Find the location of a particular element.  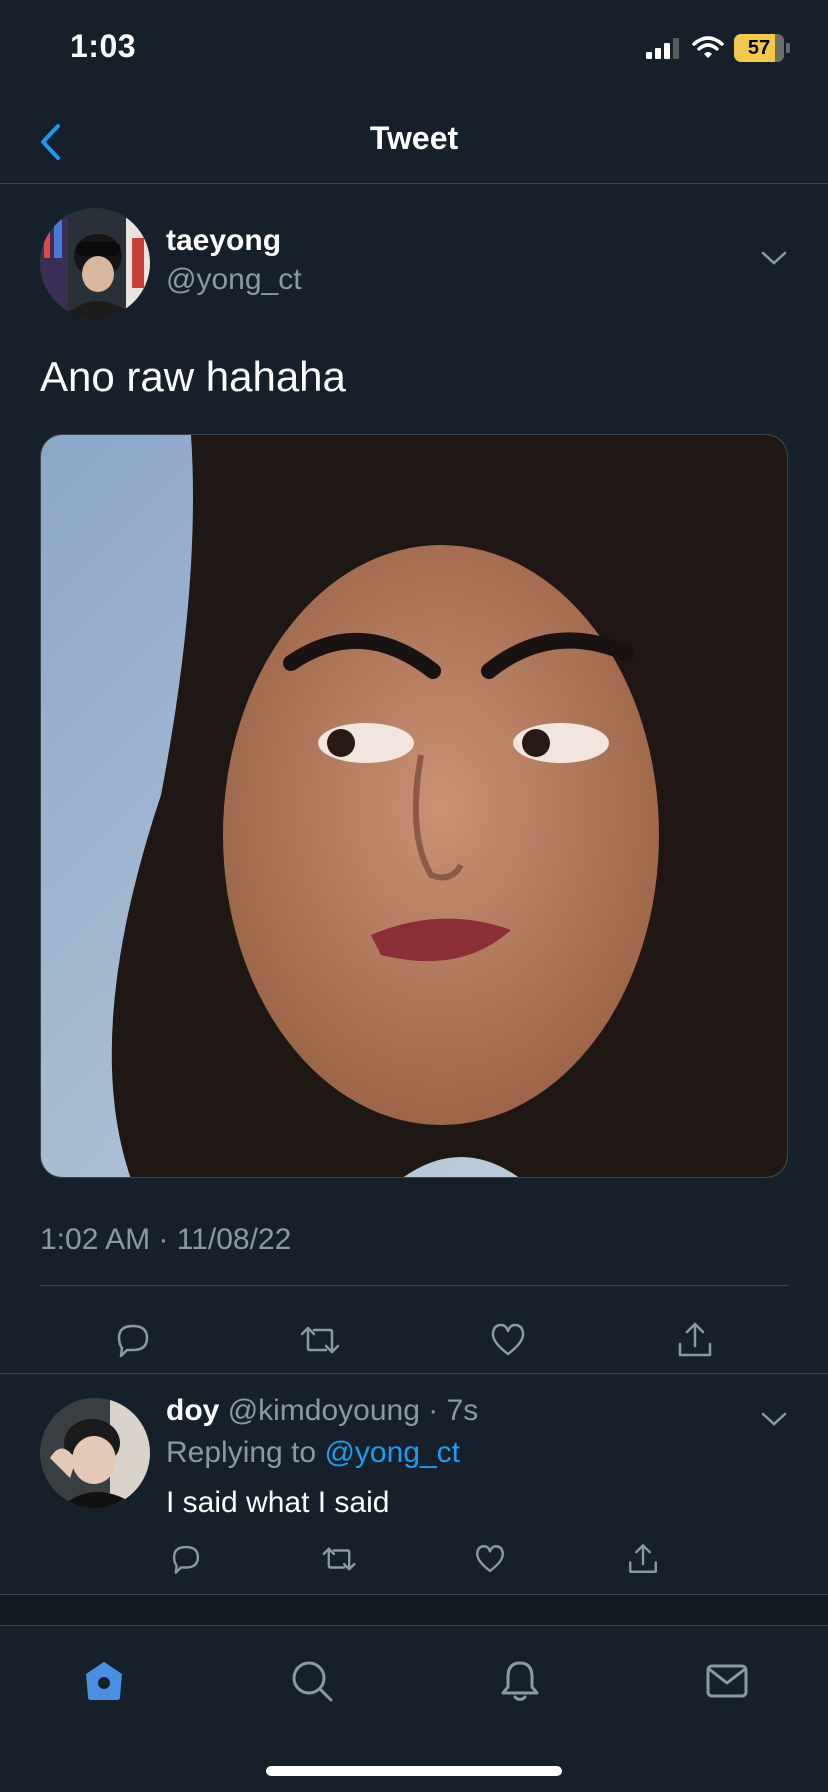

status-icons: 57 is located at coordinates (718, 48).